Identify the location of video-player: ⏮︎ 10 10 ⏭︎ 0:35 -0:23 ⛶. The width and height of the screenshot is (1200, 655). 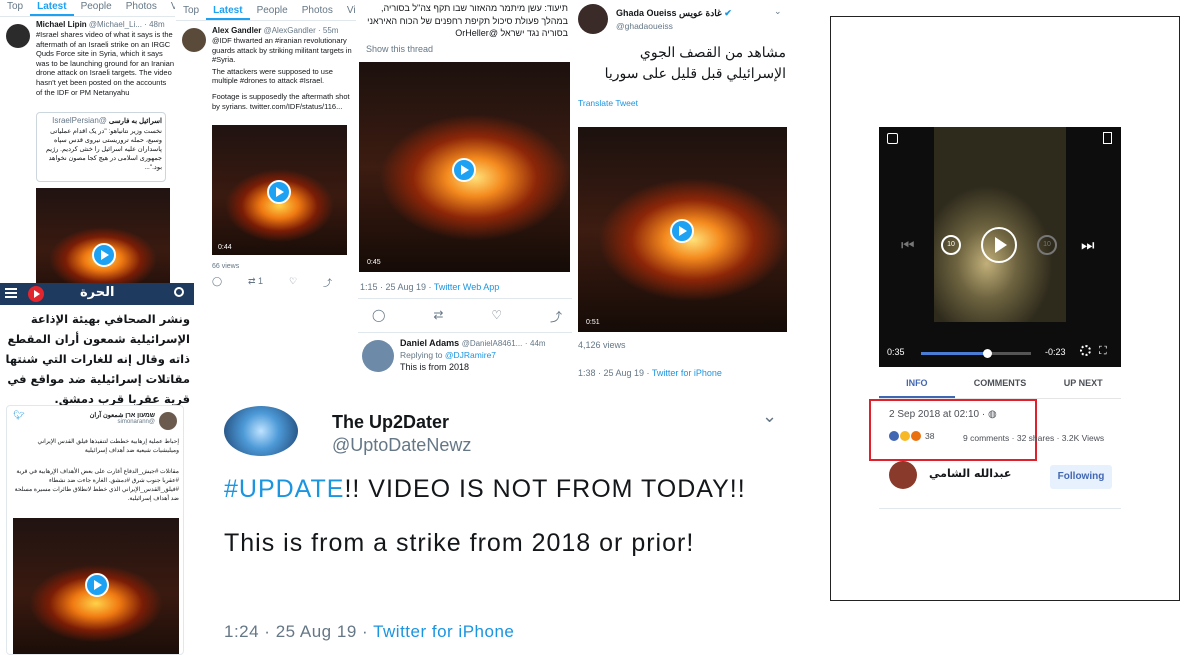
(1000, 247).